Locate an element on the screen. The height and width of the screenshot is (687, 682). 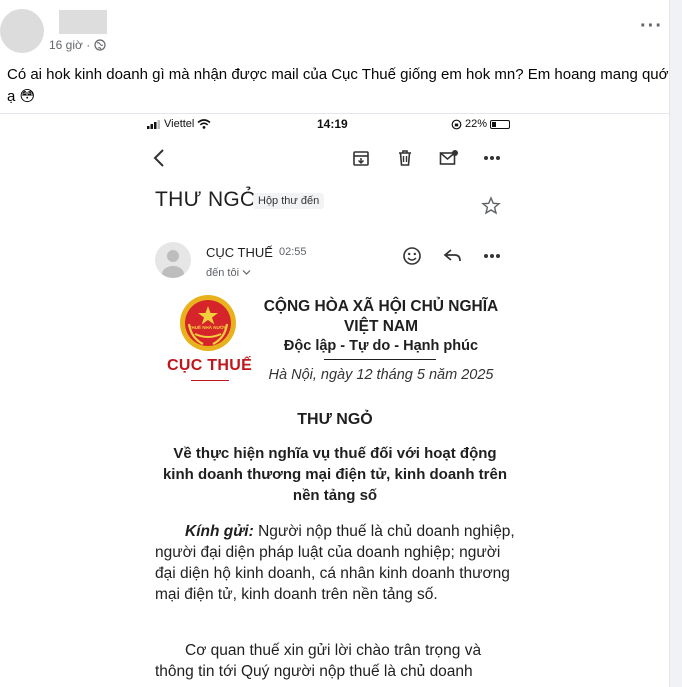
more-actions-icon is located at coordinates (492, 256).